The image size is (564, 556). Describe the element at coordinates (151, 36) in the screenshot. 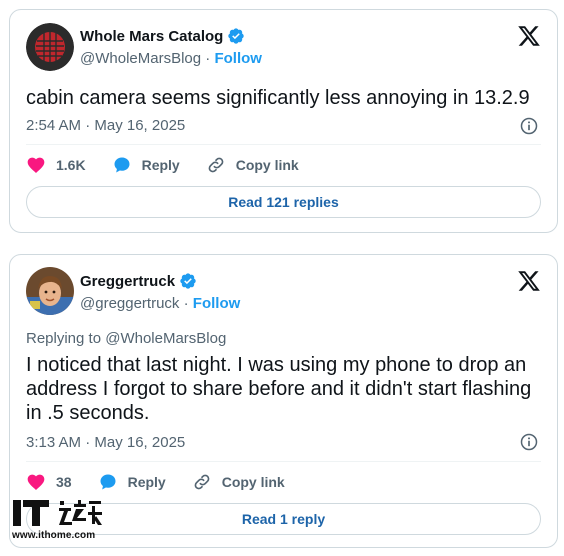

I see `author-name: Whole Mars Catalog` at that location.